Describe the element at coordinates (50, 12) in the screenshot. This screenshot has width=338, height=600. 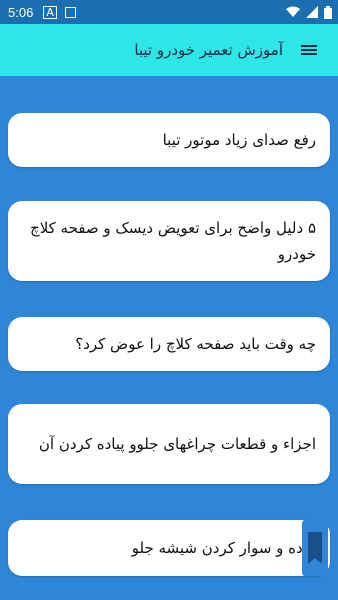
I see `notification-a-icon: A` at that location.